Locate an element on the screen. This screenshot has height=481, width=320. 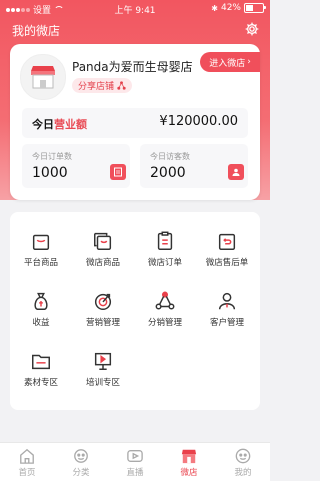
menu-marketing: 营销管理 is located at coordinates (103, 316).